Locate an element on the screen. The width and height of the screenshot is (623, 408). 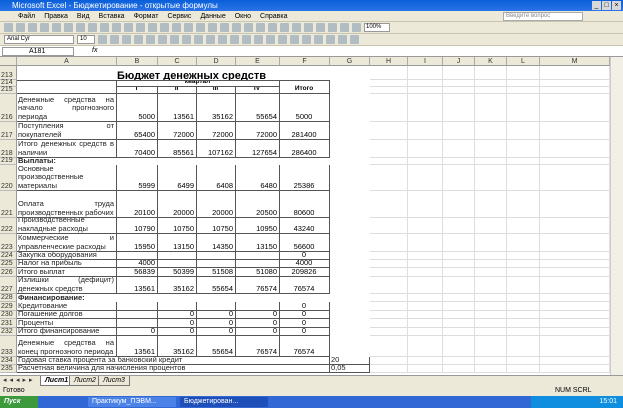
column-header-L: L is located at coordinates (523, 61).